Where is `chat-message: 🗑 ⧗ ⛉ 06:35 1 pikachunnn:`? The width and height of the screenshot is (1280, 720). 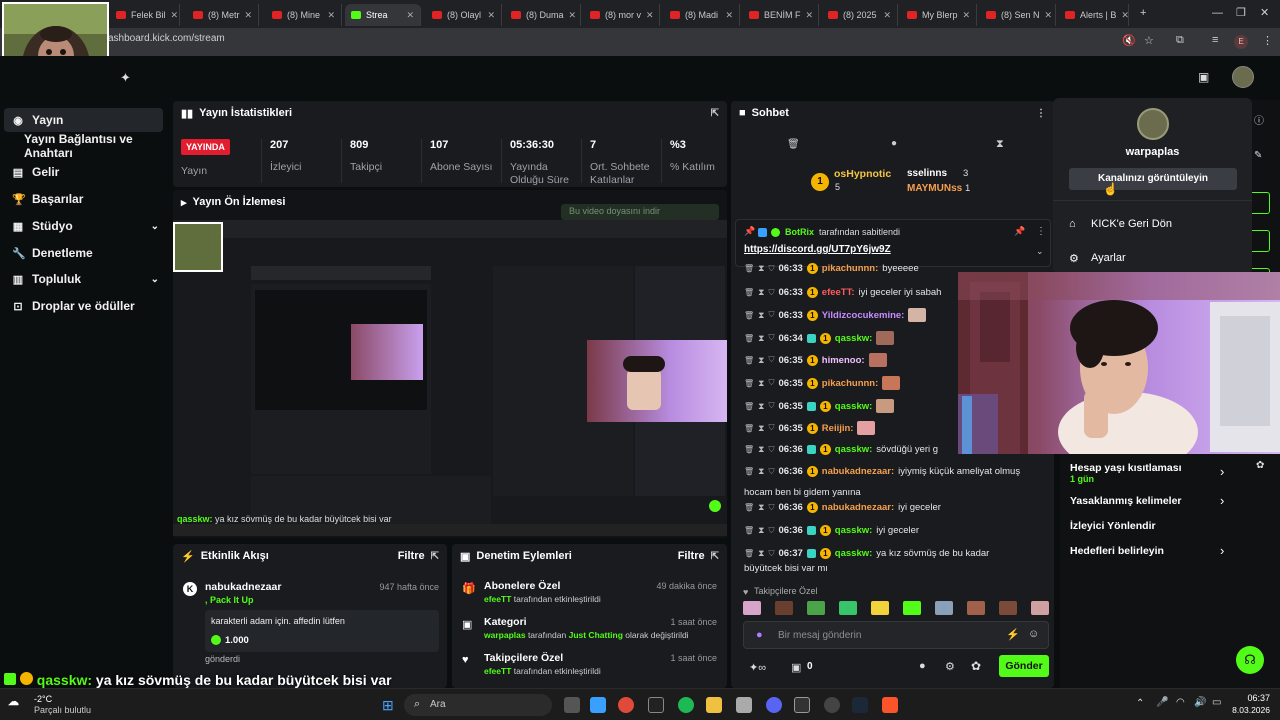
chat-message: 🗑 ⧗ ⛉ 06:35 1 pikachunnn: is located at coordinates (822, 383).